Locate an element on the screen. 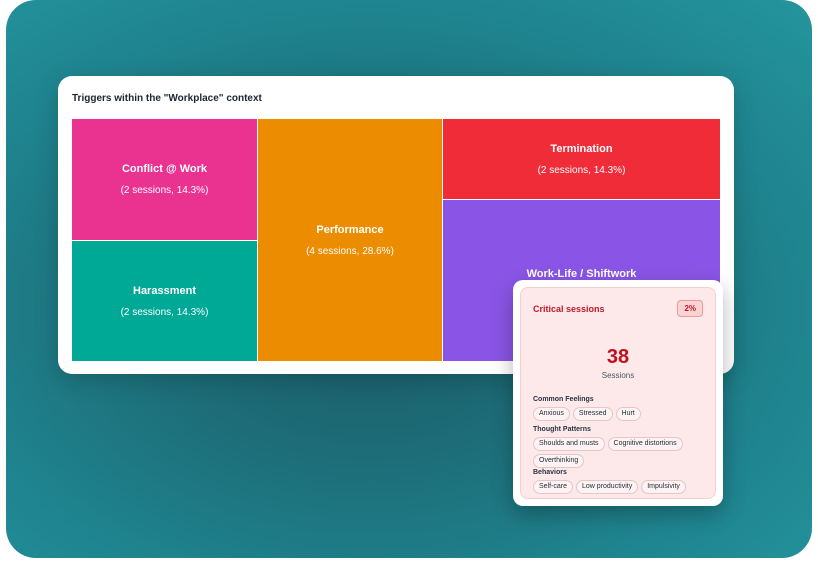  chip: Anxious is located at coordinates (551, 414).